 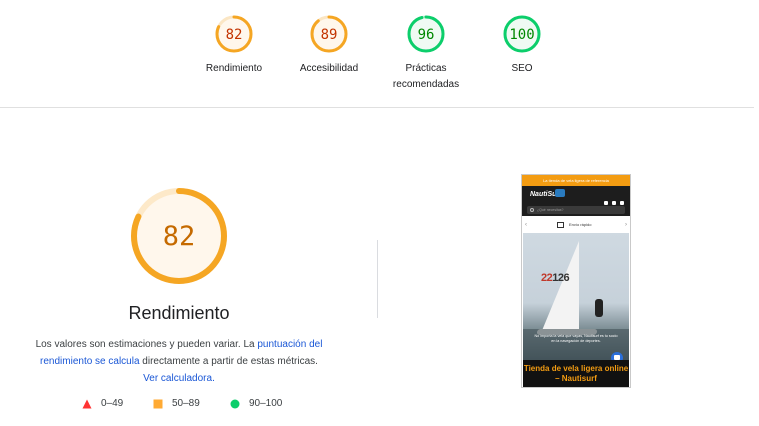 What do you see at coordinates (576, 180) in the screenshot?
I see `promo-bar: La tienda de vela ligera de referencia` at bounding box center [576, 180].